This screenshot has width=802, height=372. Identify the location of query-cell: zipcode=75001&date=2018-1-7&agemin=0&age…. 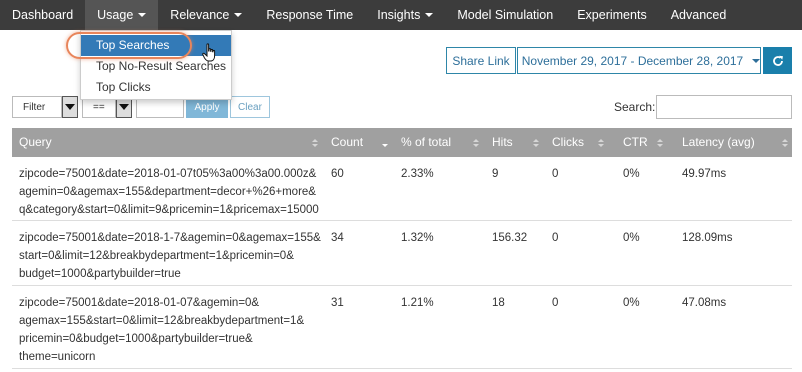
(171, 256).